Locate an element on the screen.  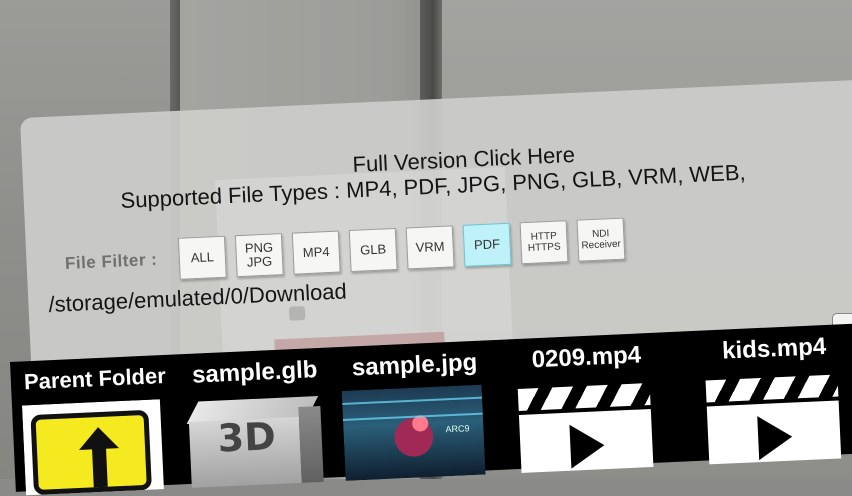
file-tile-sample-glb: sample.glb 3D is located at coordinates (257, 418).